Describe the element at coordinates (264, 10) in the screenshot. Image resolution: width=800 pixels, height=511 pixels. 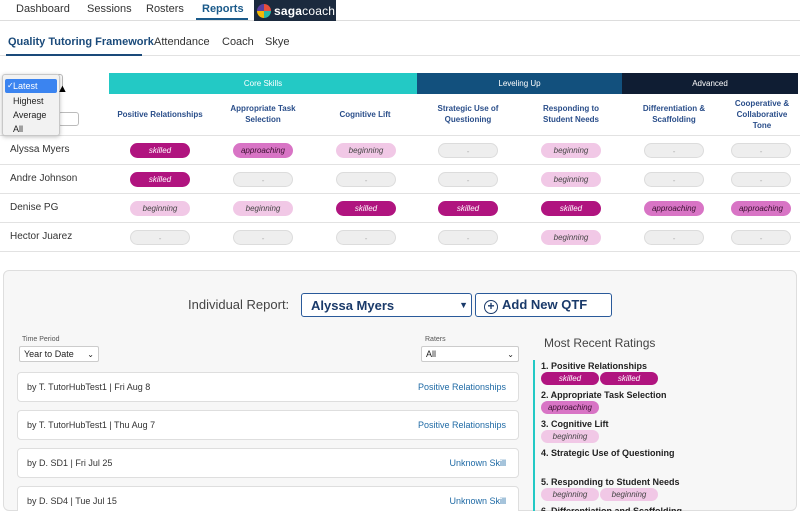
I see `sagacoach-logo-icon` at that location.